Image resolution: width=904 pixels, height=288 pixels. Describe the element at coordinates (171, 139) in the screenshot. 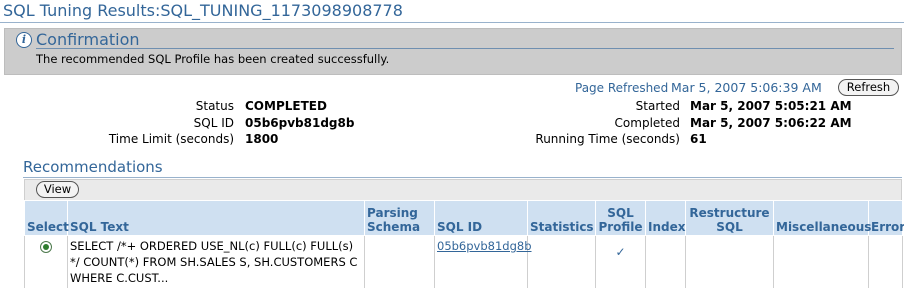

I see `time-limit-label: Time Limit (seconds)` at that location.